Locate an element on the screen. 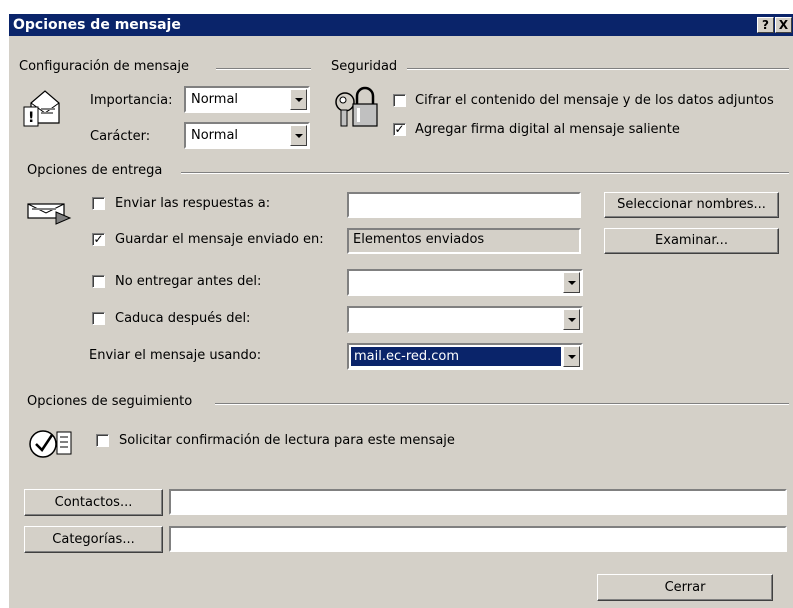 This screenshot has height=608, width=793. title-bar: Opciones de mensaje ? X is located at coordinates (401, 25).